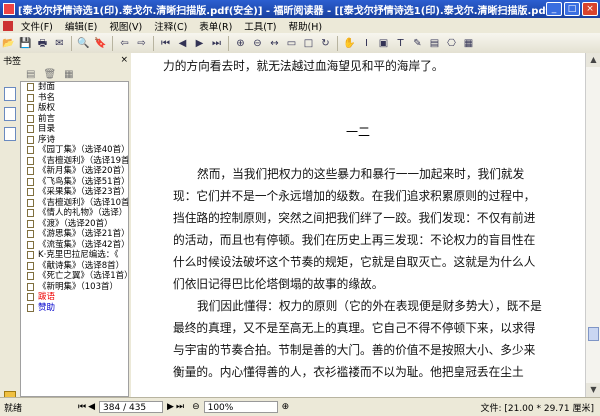  I want to click on bookmark-label: 《采果集》（选译23首）, so click(83, 192).